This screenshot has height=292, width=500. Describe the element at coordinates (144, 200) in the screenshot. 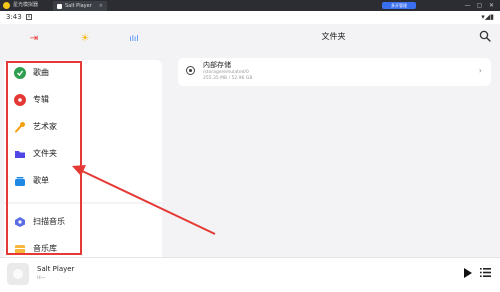

I see `annotation-arrow` at that location.